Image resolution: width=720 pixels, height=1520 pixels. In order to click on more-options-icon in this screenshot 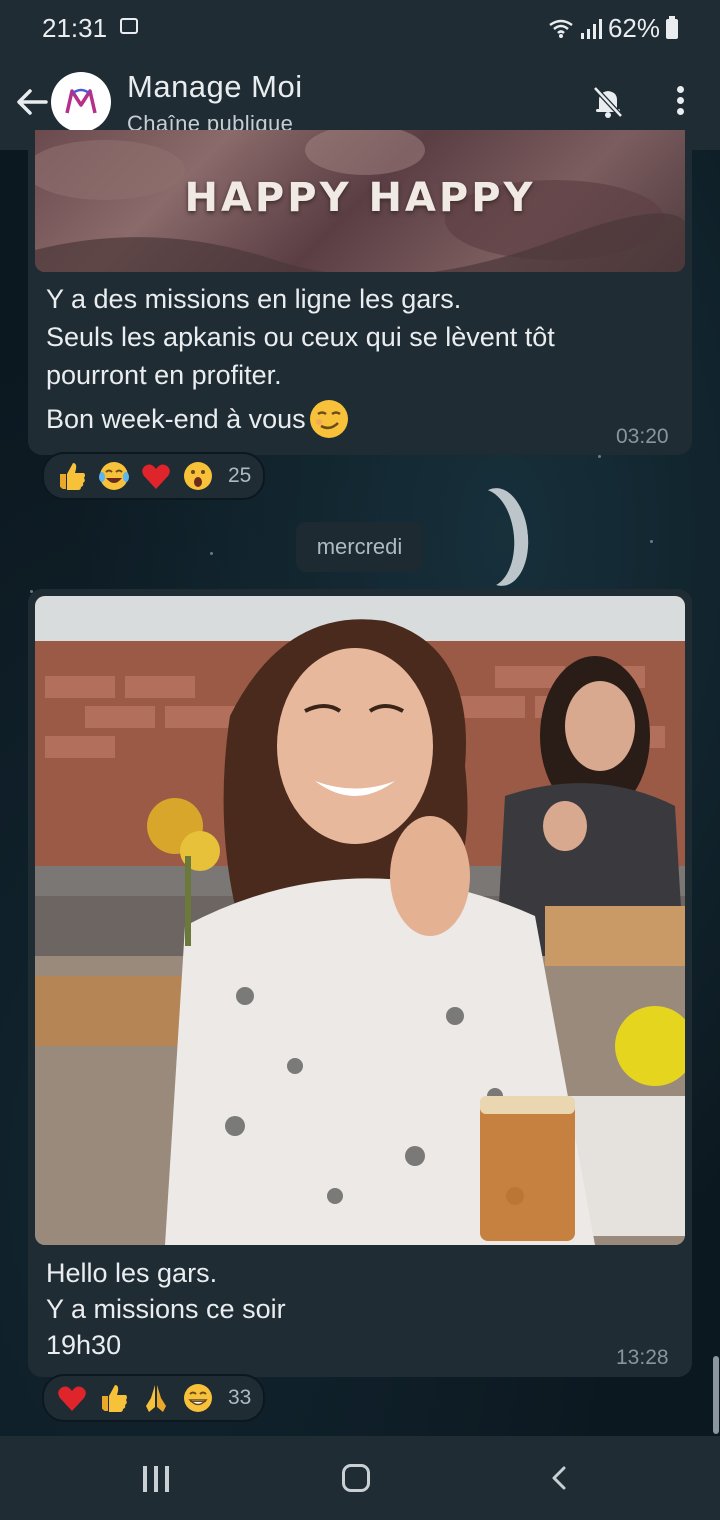, I will do `click(680, 104)`.